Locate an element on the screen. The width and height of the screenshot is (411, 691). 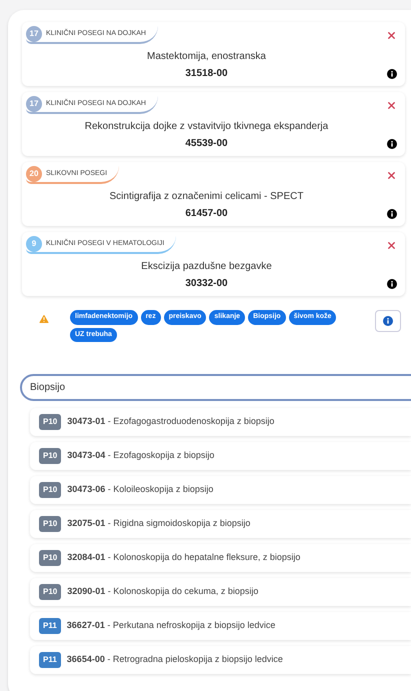
result-item: P10 30473-01 - Ezofagogastroduodenoskopija z biopsijo is located at coordinates (220, 422).